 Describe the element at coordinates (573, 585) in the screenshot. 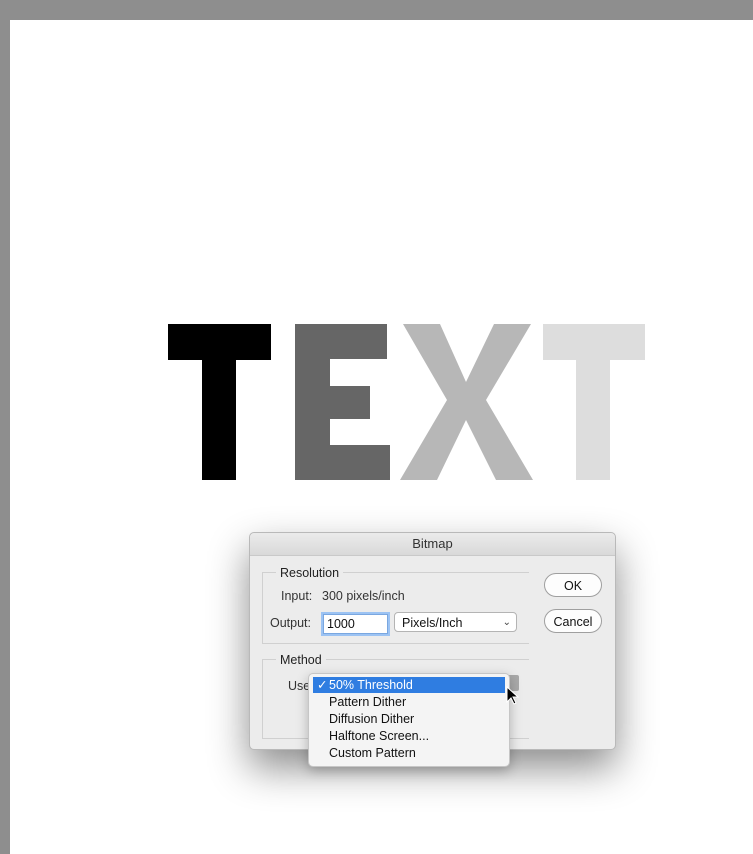

I see `ok-button: OK` at that location.